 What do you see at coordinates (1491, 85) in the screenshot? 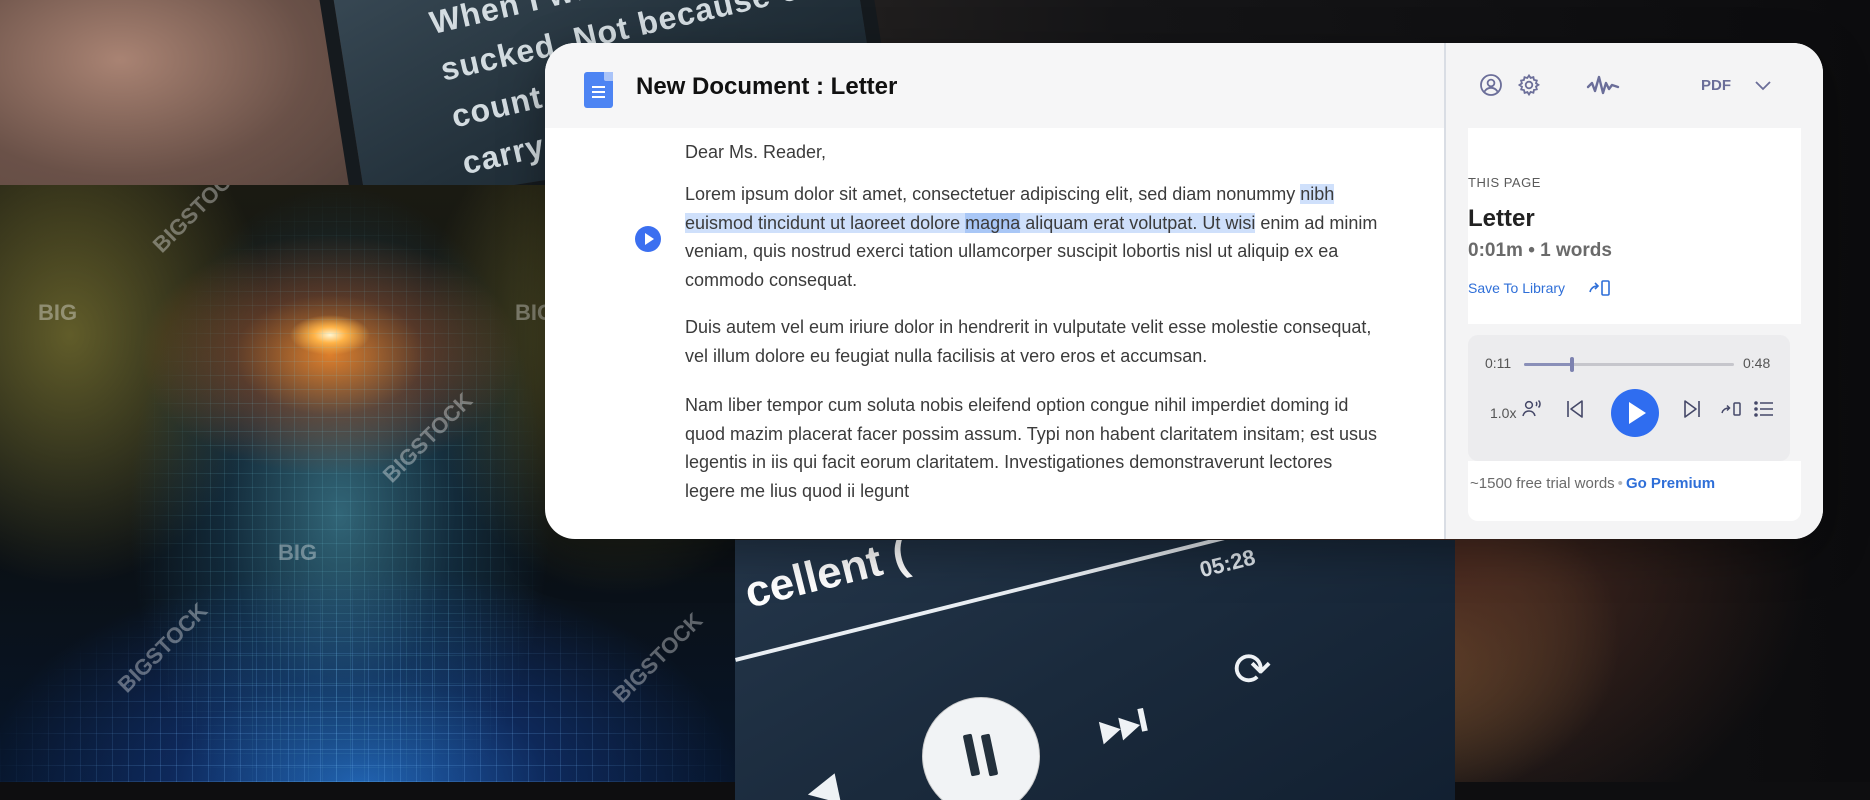
I see `account-icon` at bounding box center [1491, 85].